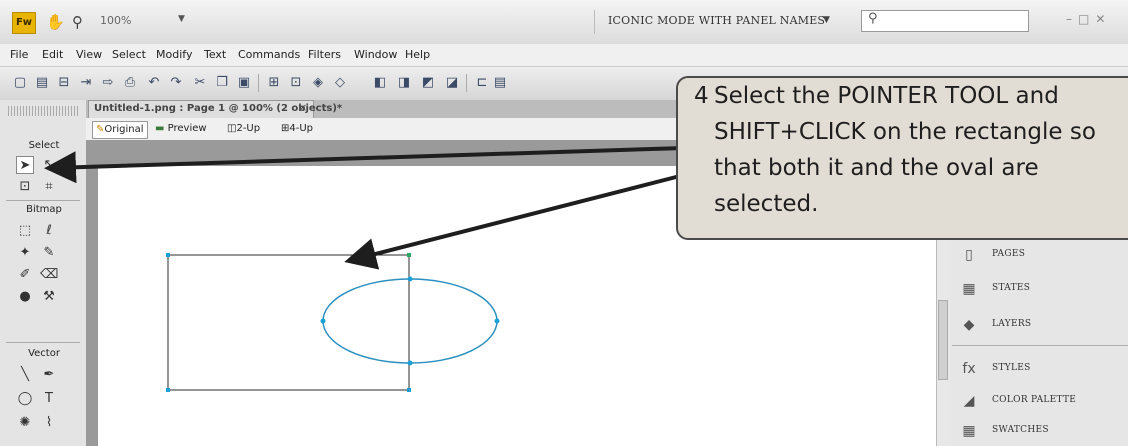 This screenshot has width=1128, height=446. I want to click on rectangle-shape, so click(288, 322).